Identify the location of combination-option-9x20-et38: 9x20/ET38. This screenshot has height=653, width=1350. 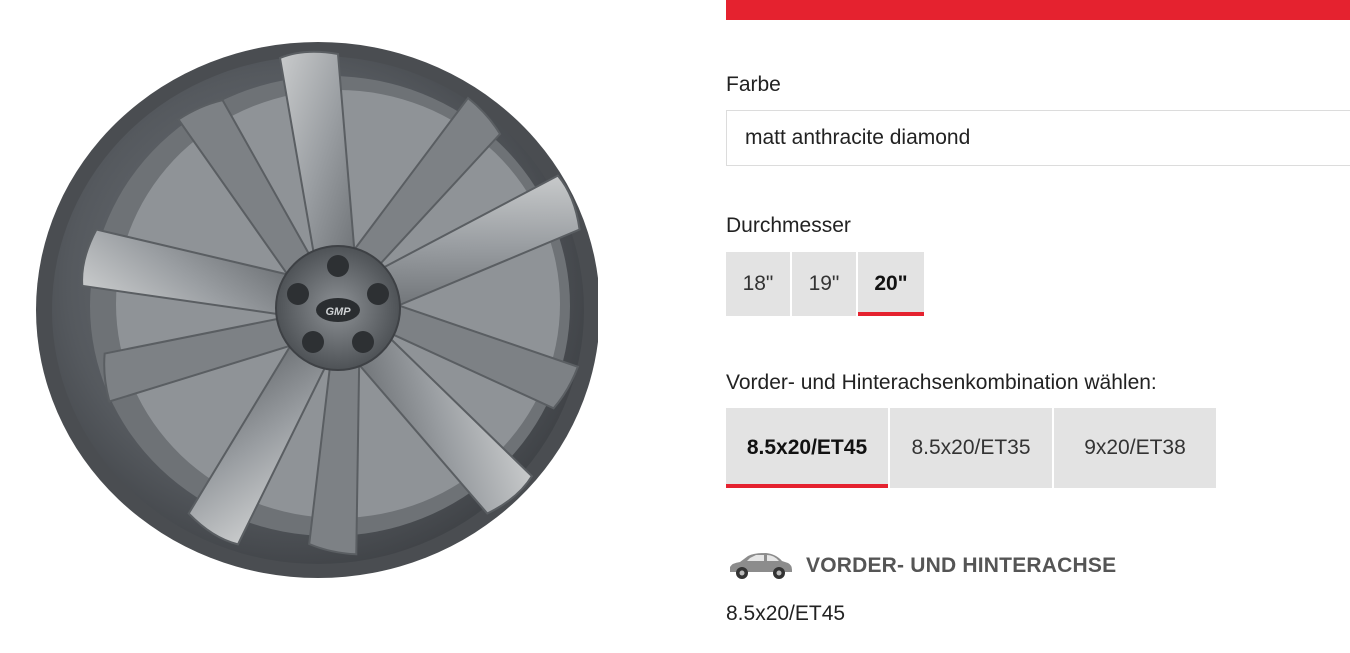
(1135, 448).